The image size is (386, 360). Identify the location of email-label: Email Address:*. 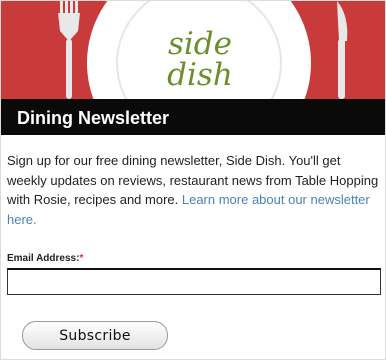
(45, 258).